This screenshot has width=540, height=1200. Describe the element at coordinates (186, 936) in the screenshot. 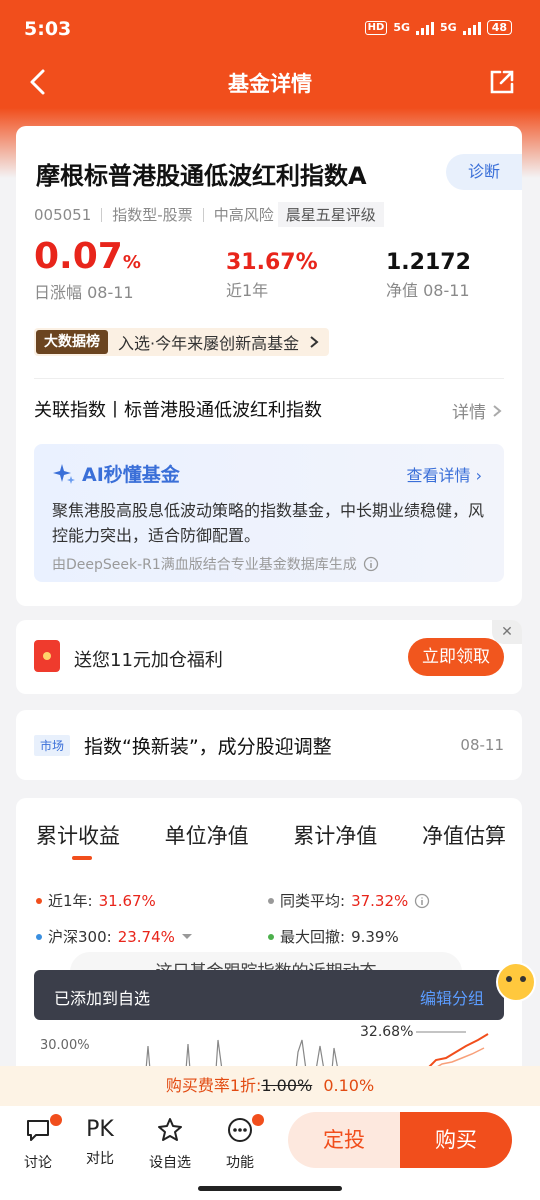

I see `caret-down-icon` at that location.